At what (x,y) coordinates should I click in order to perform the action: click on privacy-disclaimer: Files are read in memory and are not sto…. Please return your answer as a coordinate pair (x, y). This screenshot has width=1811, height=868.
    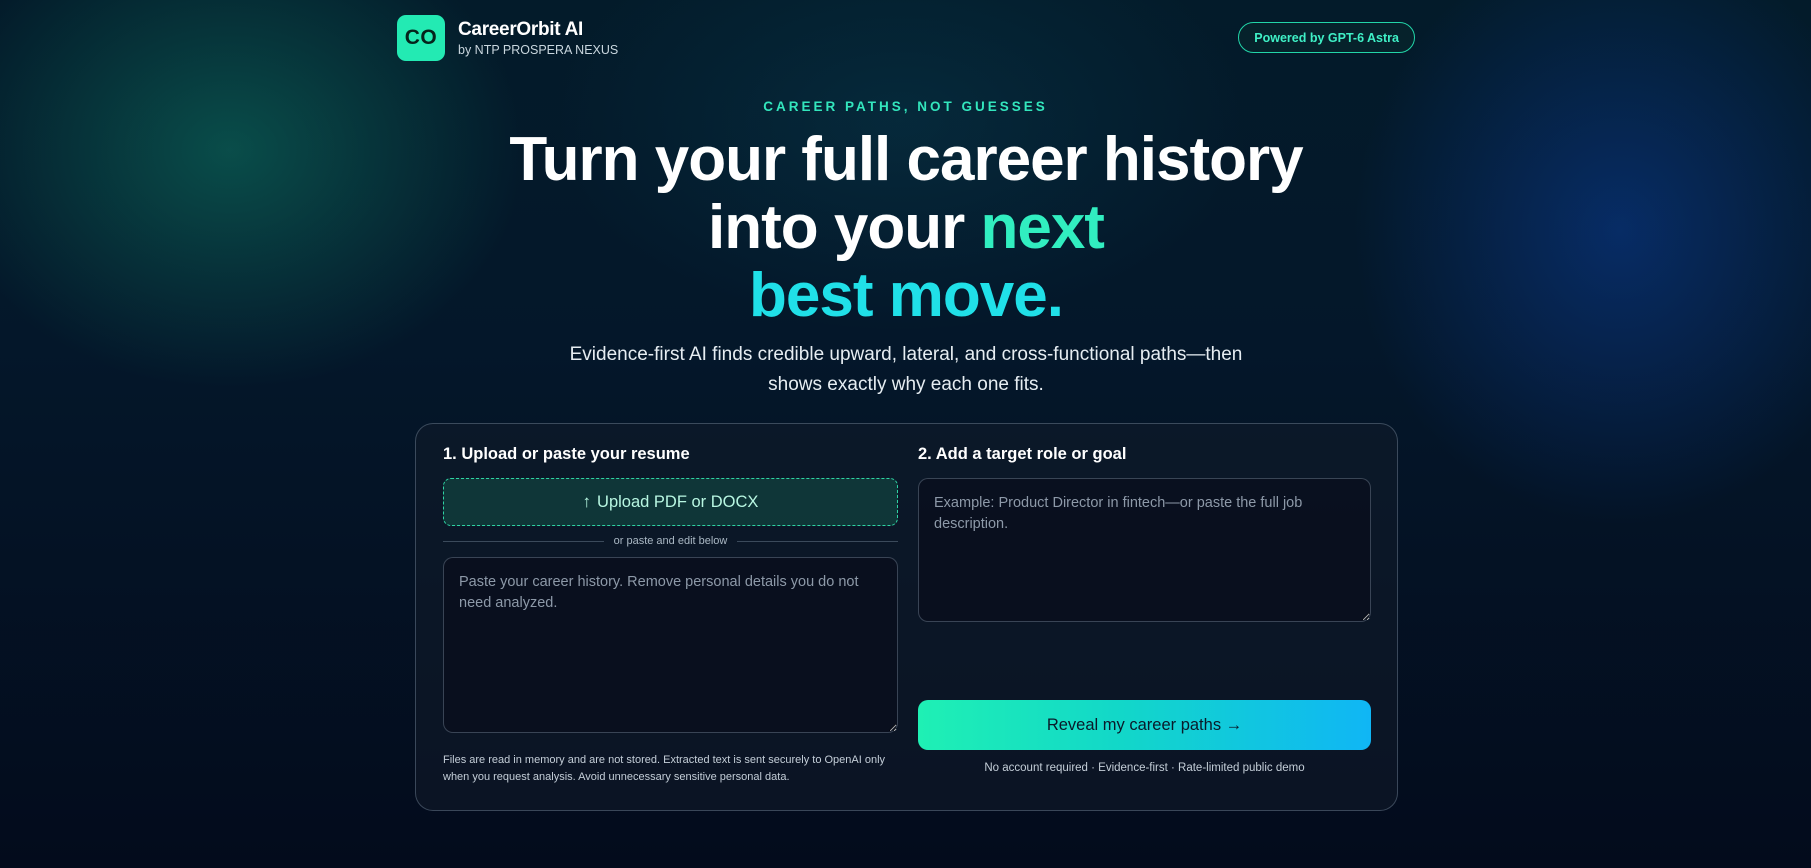
    Looking at the image, I should click on (664, 768).